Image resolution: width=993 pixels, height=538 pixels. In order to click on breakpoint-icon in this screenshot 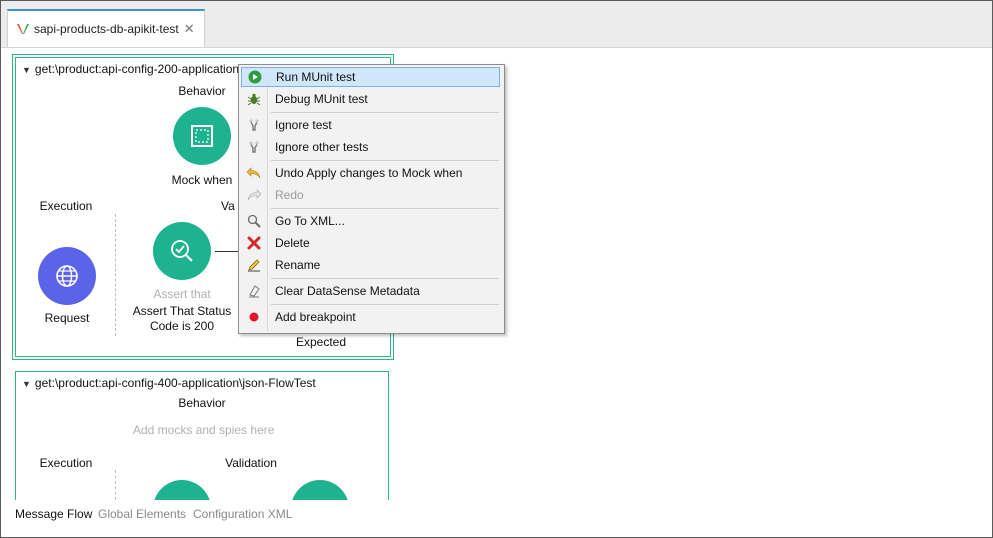, I will do `click(254, 317)`.